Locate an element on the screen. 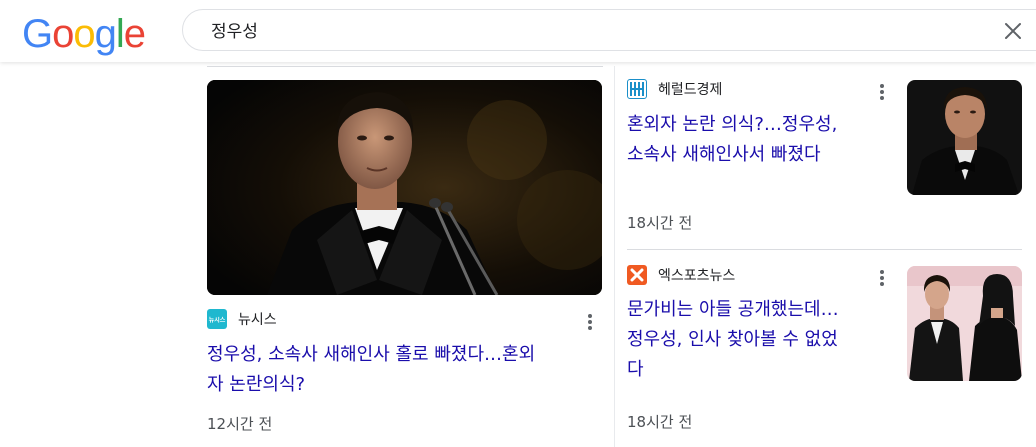 Image resolution: width=1036 pixels, height=447 pixels. headline-line: 혼외자 논란 의식?…정우성, is located at coordinates (732, 124).